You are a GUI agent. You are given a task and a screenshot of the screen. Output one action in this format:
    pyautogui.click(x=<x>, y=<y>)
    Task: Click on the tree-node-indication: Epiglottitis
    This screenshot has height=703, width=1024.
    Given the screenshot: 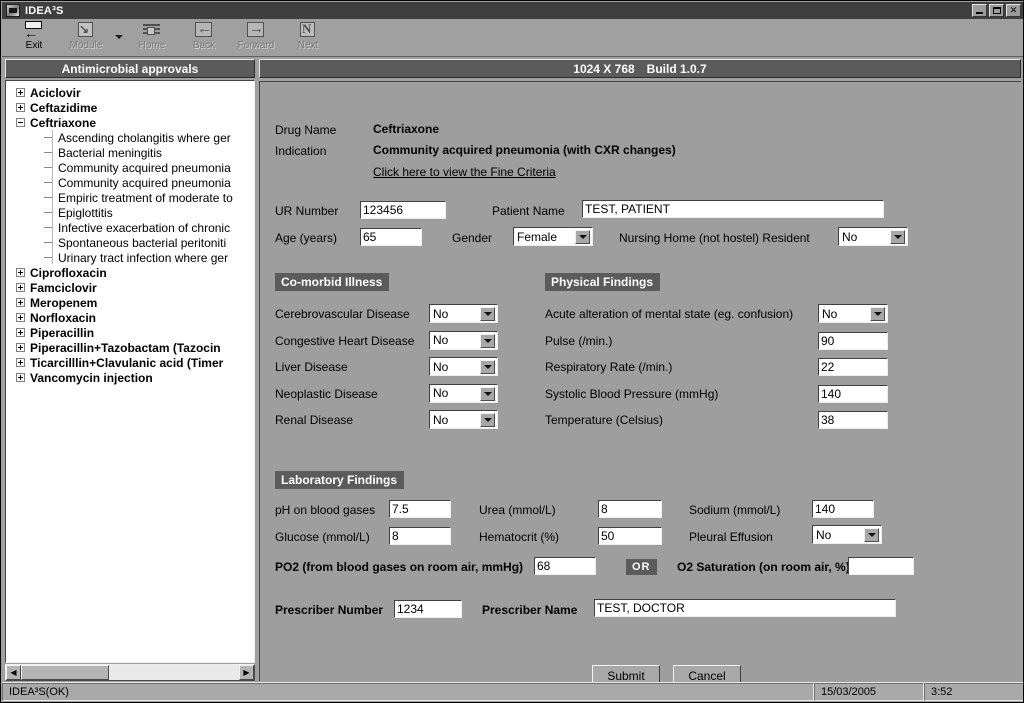 What is the action you would take?
    pyautogui.click(x=130, y=212)
    